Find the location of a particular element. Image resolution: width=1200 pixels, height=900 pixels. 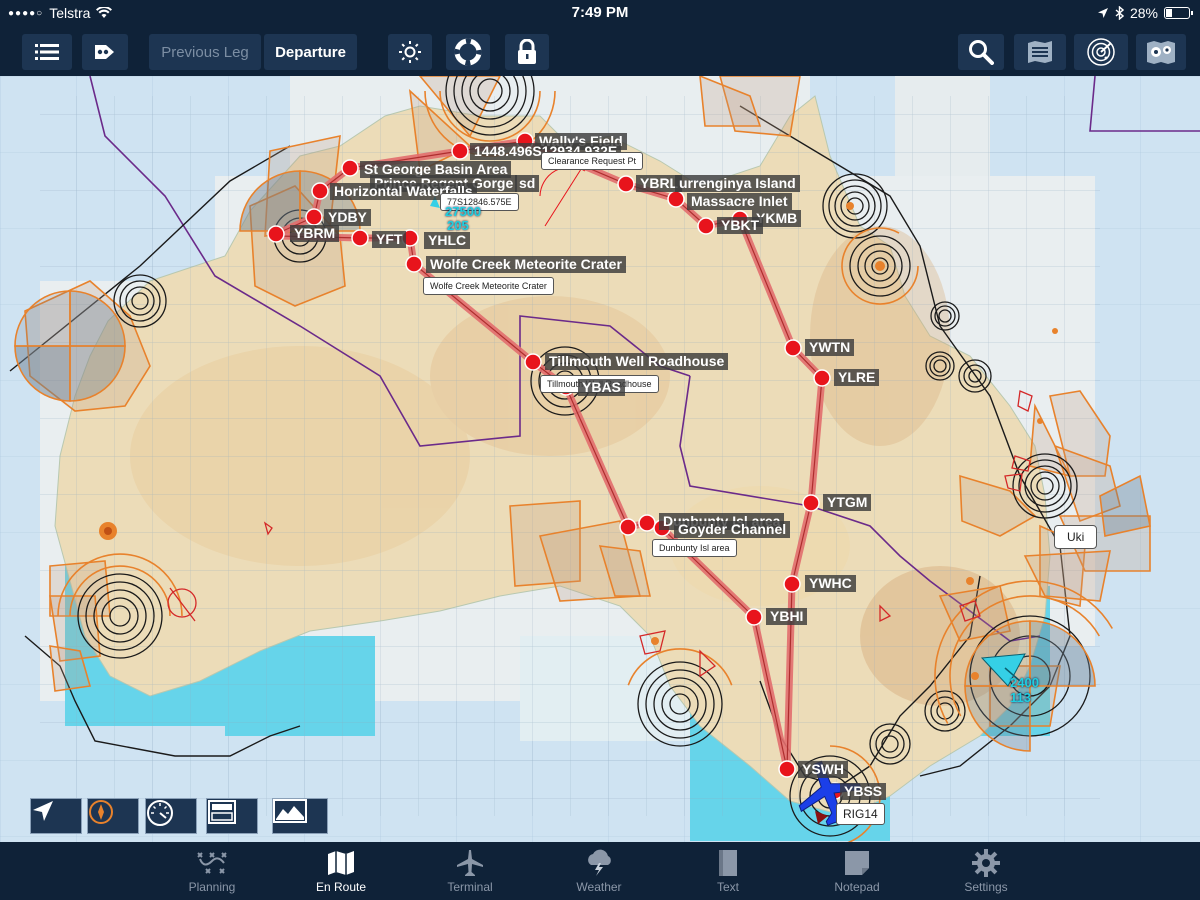

instruments-button is located at coordinates (171, 816).